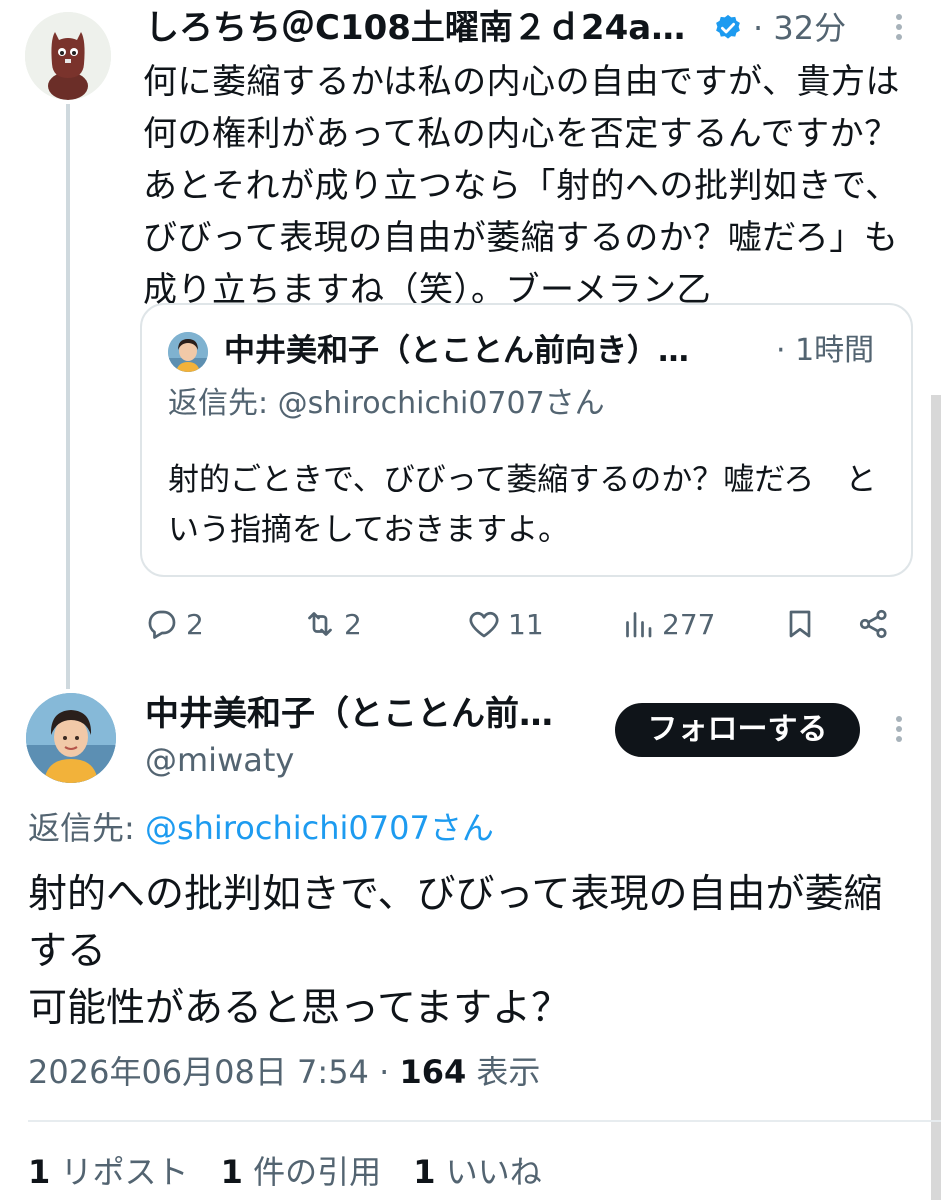 The image size is (941, 1200). What do you see at coordinates (219, 760) in the screenshot?
I see `main-author-handle: @miwaty` at bounding box center [219, 760].